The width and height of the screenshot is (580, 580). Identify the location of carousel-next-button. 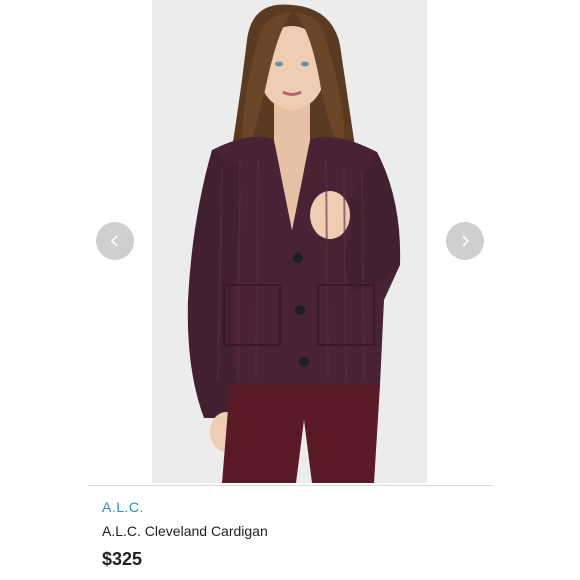
(465, 241).